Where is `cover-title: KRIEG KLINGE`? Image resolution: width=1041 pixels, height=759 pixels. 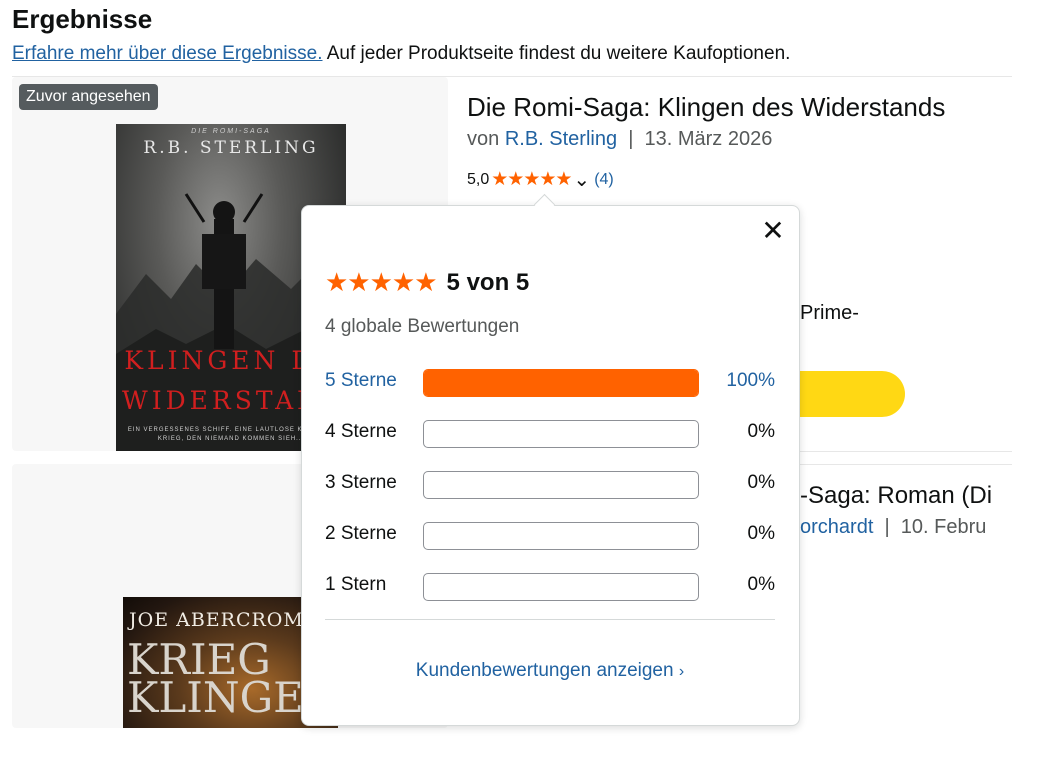 cover-title: KRIEG KLINGE is located at coordinates (215, 680).